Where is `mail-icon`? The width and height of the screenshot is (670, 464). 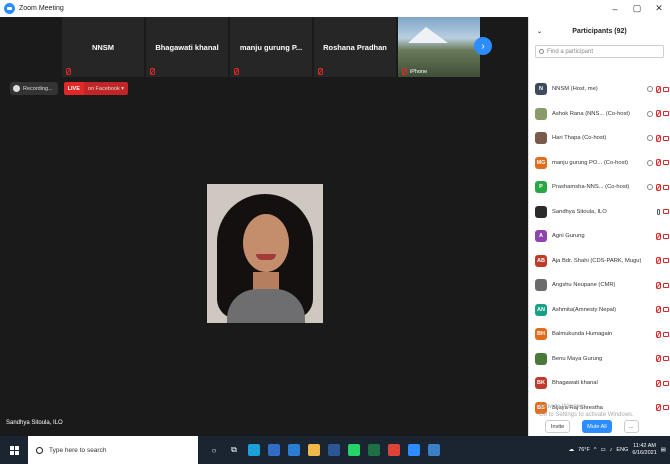
mail-icon is located at coordinates (274, 450).